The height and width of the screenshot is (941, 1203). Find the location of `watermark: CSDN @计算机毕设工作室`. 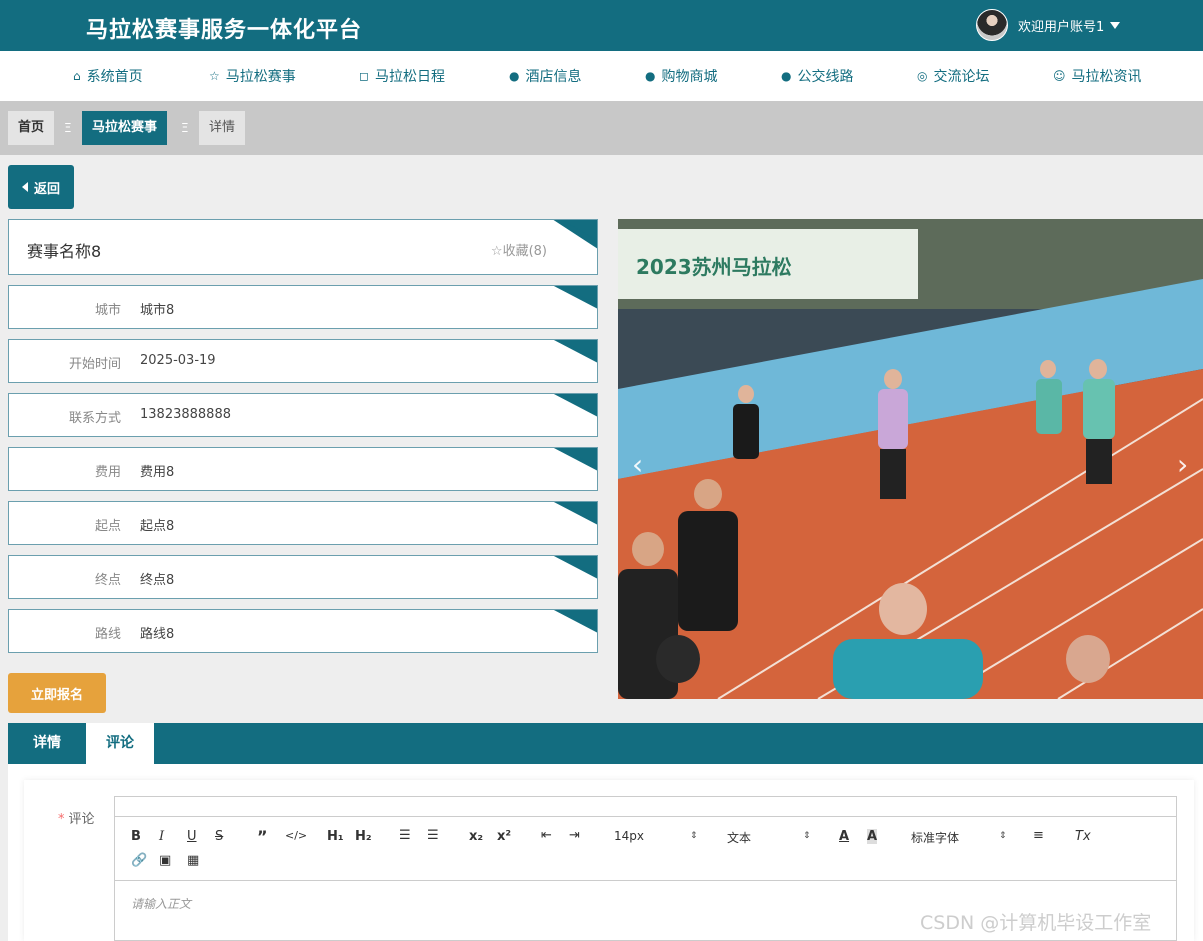

watermark: CSDN @计算机毕设工作室 is located at coordinates (1036, 923).